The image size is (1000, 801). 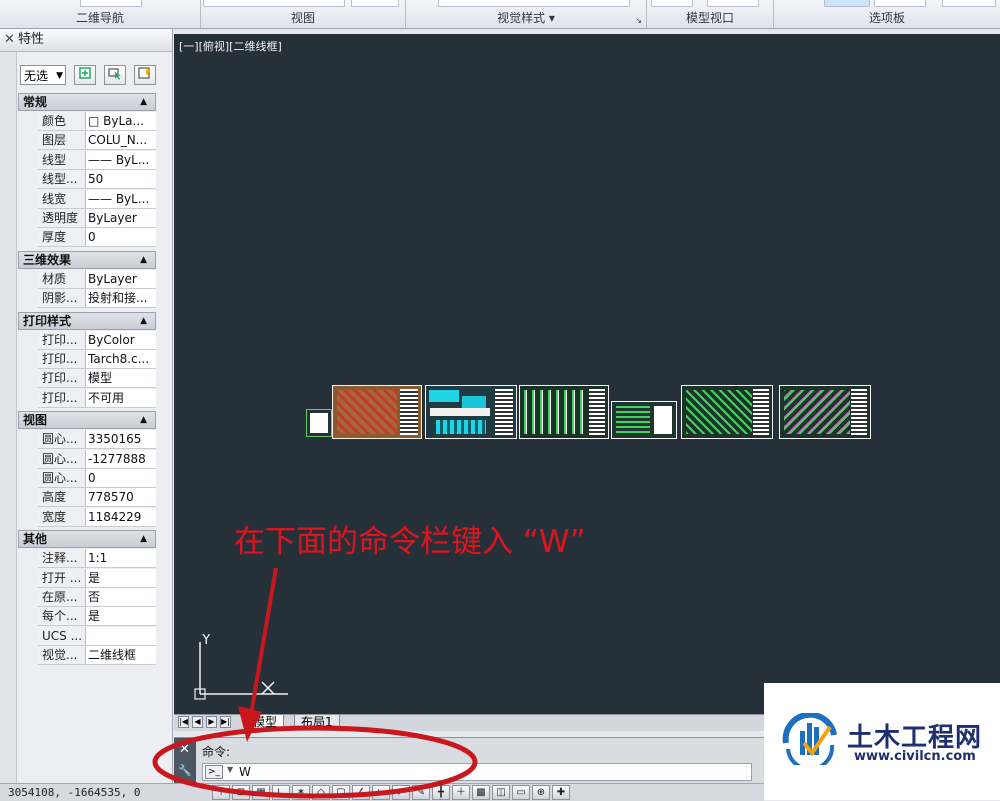 What do you see at coordinates (145, 75) in the screenshot?
I see `quick-select-icon` at bounding box center [145, 75].